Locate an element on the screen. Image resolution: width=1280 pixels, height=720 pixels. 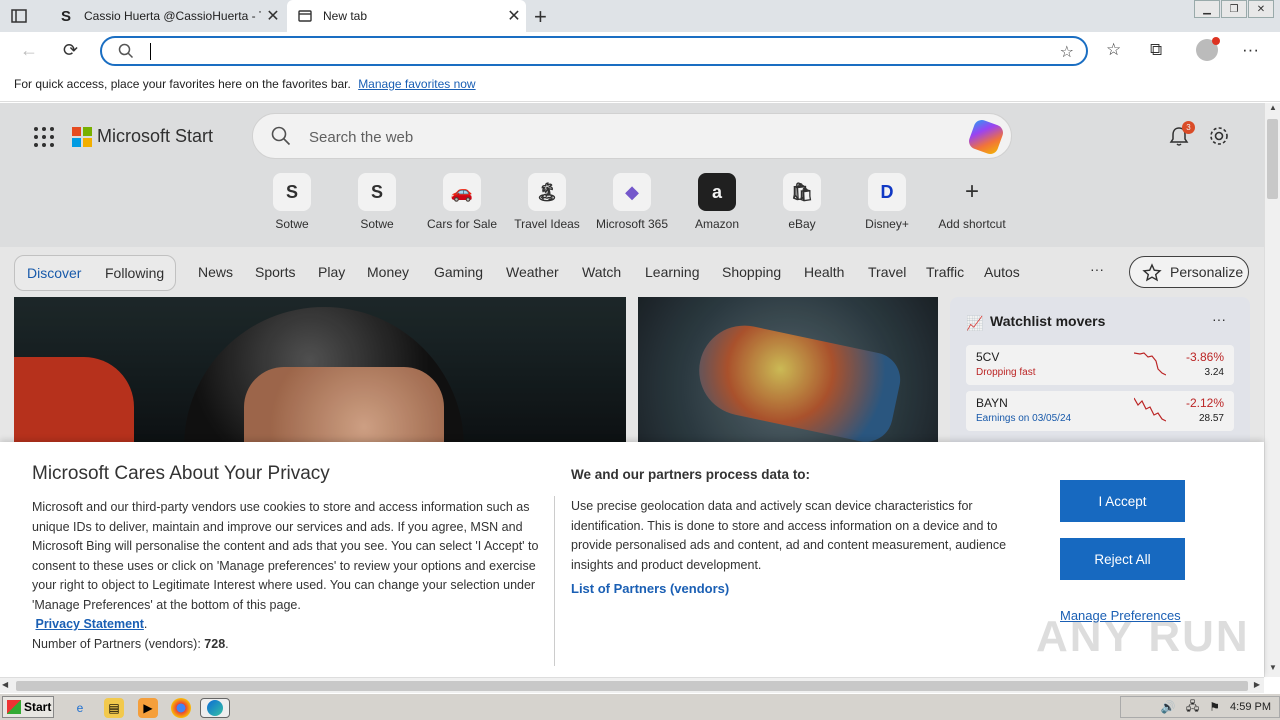
tab-new-tab: New tab ✕ is located at coordinates (406, 16).